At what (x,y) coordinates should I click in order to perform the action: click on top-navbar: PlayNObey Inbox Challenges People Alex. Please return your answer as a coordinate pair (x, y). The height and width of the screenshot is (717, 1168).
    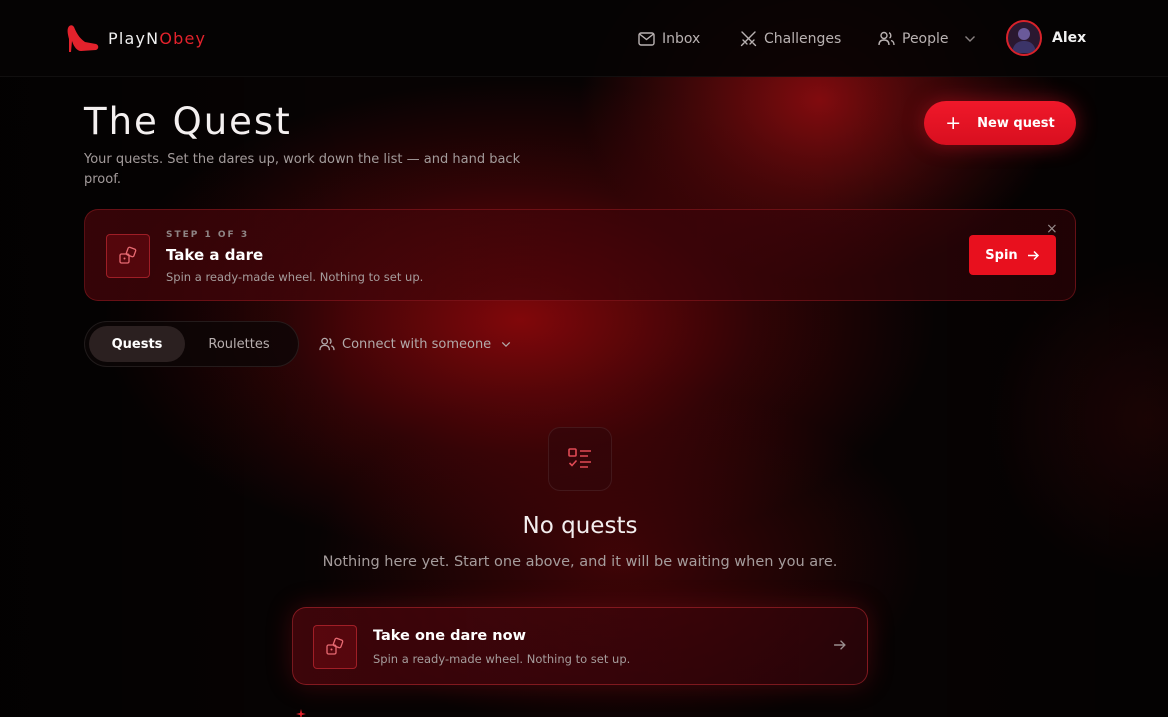
    Looking at the image, I should click on (584, 38).